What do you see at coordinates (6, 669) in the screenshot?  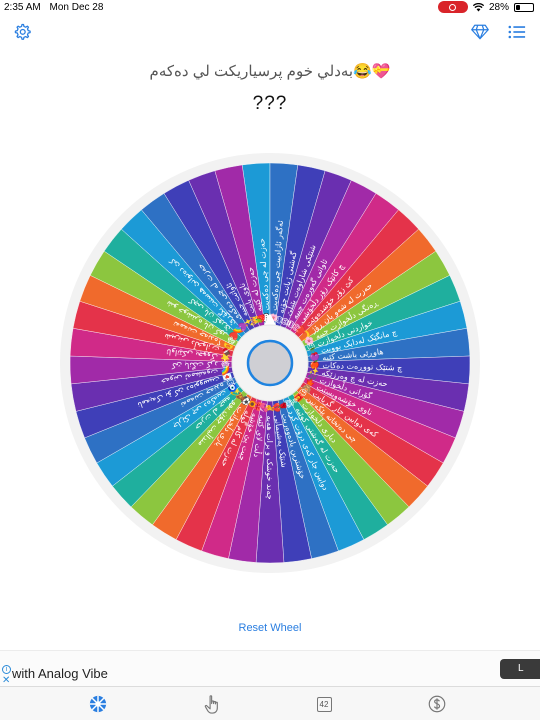 I see `ad-info-icon: i` at bounding box center [6, 669].